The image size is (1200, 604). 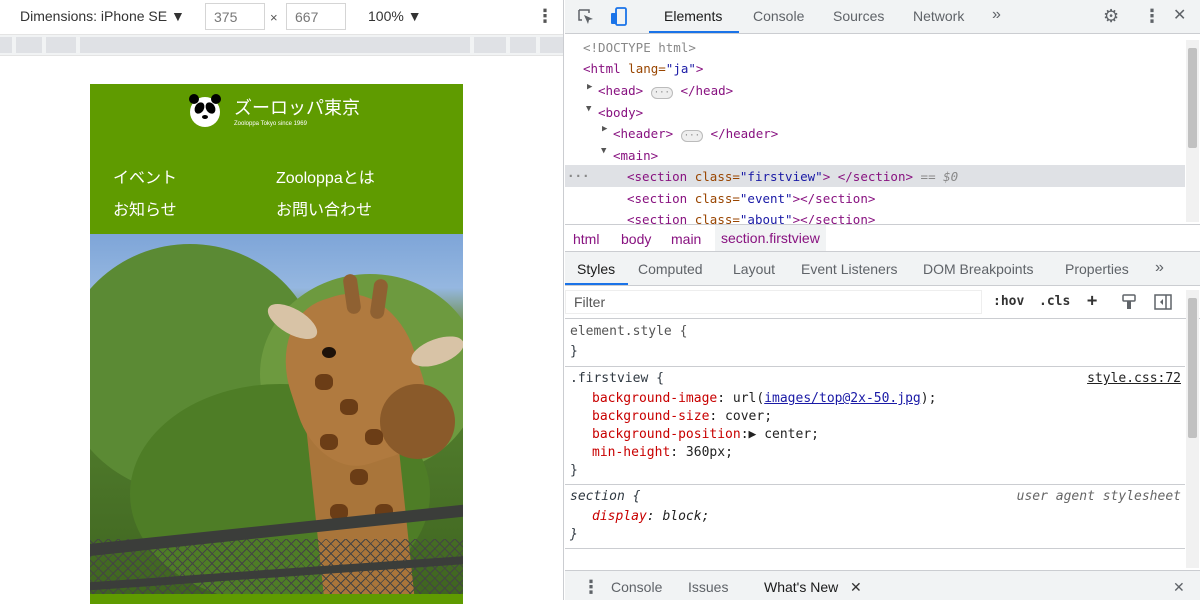 What do you see at coordinates (708, 587) in the screenshot?
I see `drawer-tab-issues: Issues` at bounding box center [708, 587].